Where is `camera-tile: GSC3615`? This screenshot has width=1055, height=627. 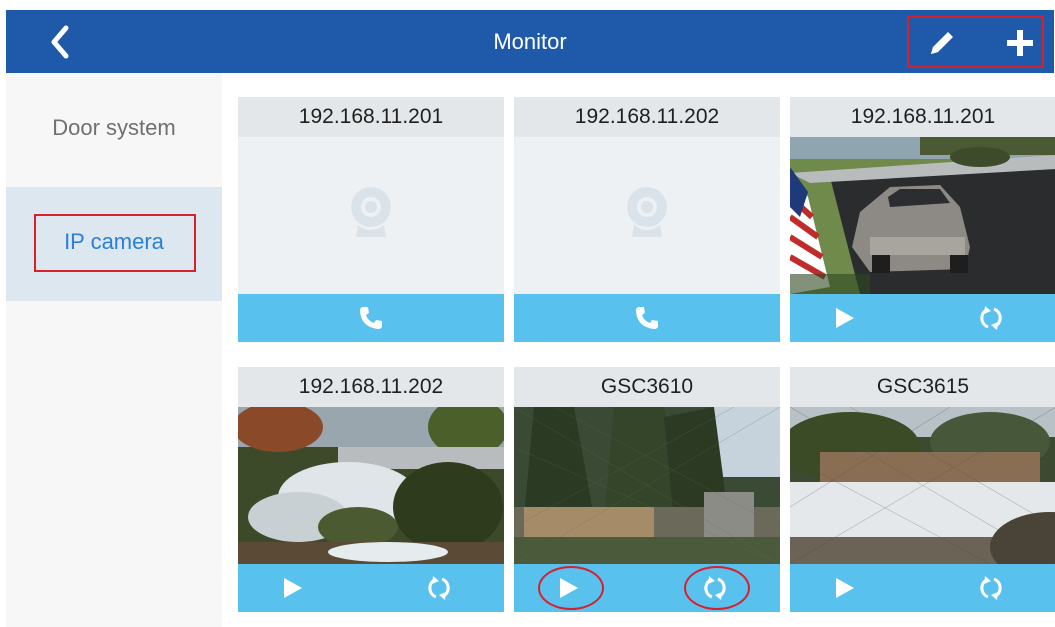 camera-tile: GSC3615 is located at coordinates (922, 489).